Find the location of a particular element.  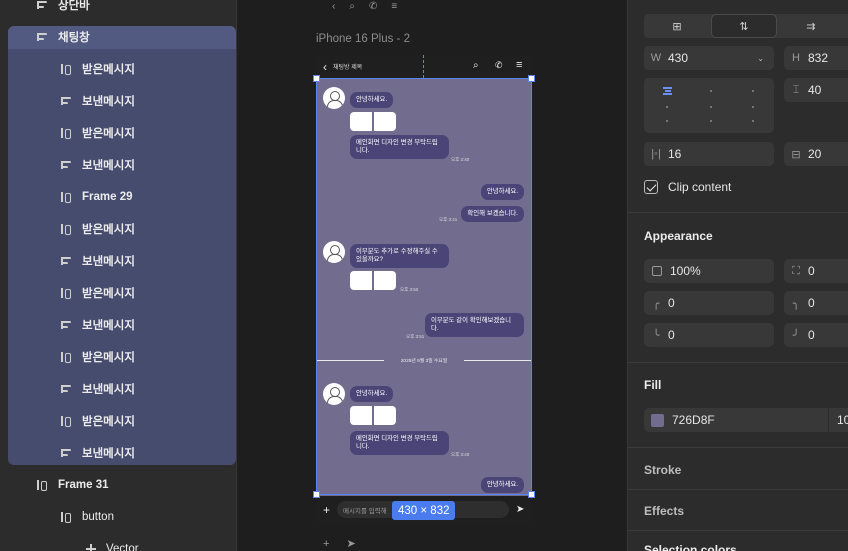

layer-row: Vector is located at coordinates (118, 542).